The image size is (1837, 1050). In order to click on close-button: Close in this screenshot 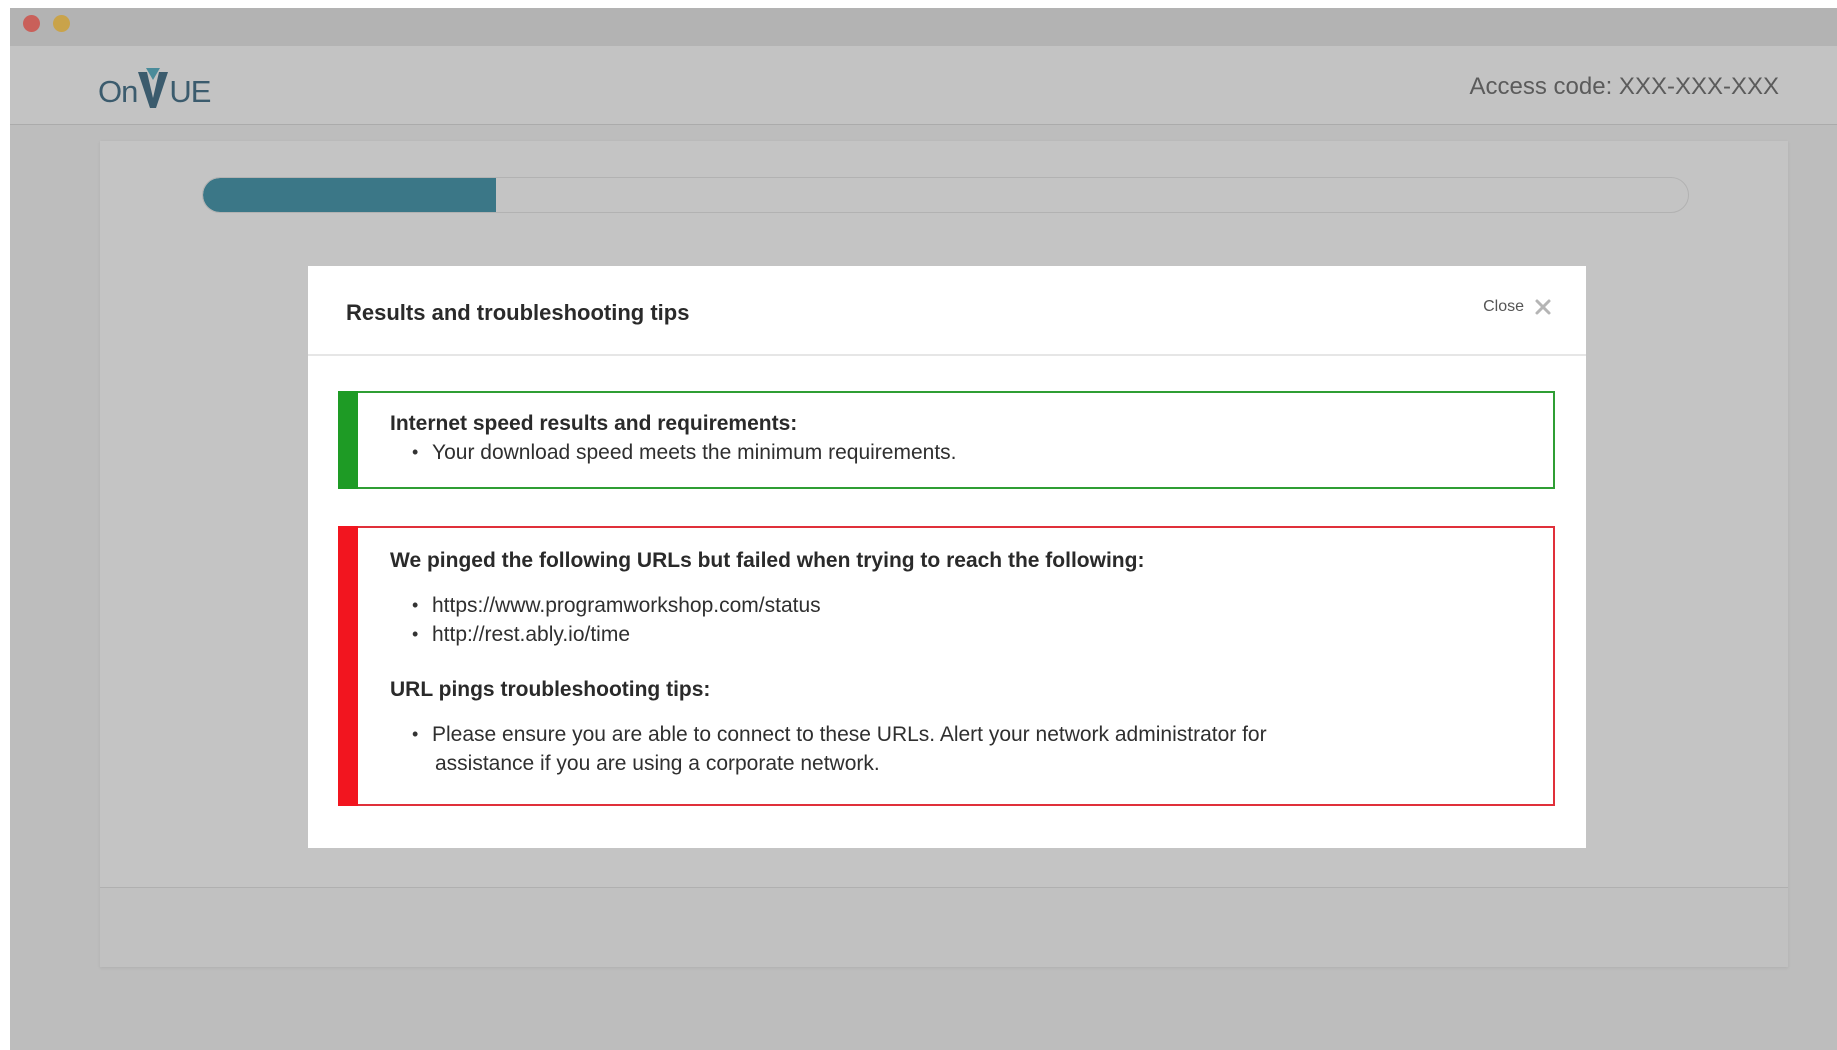, I will do `click(1517, 307)`.